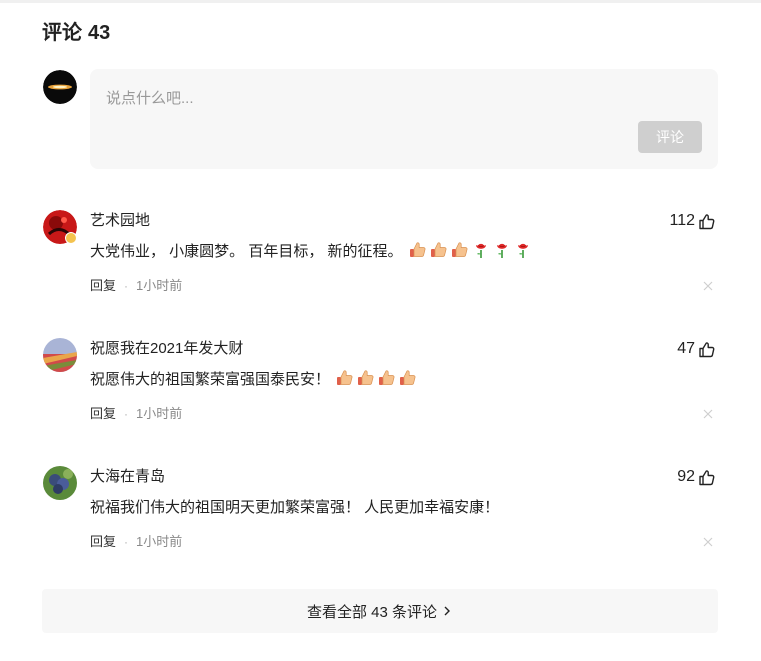 This screenshot has height=661, width=761. I want to click on commenter-name: 大海在青岛, so click(127, 477).